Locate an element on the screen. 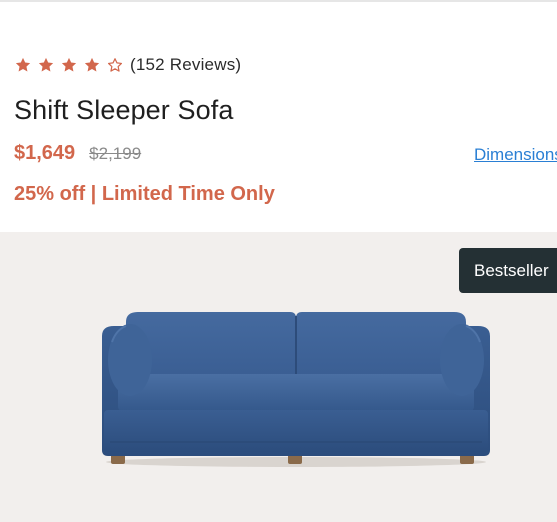 The height and width of the screenshot is (522, 557). star-empty-icon is located at coordinates (115, 65).